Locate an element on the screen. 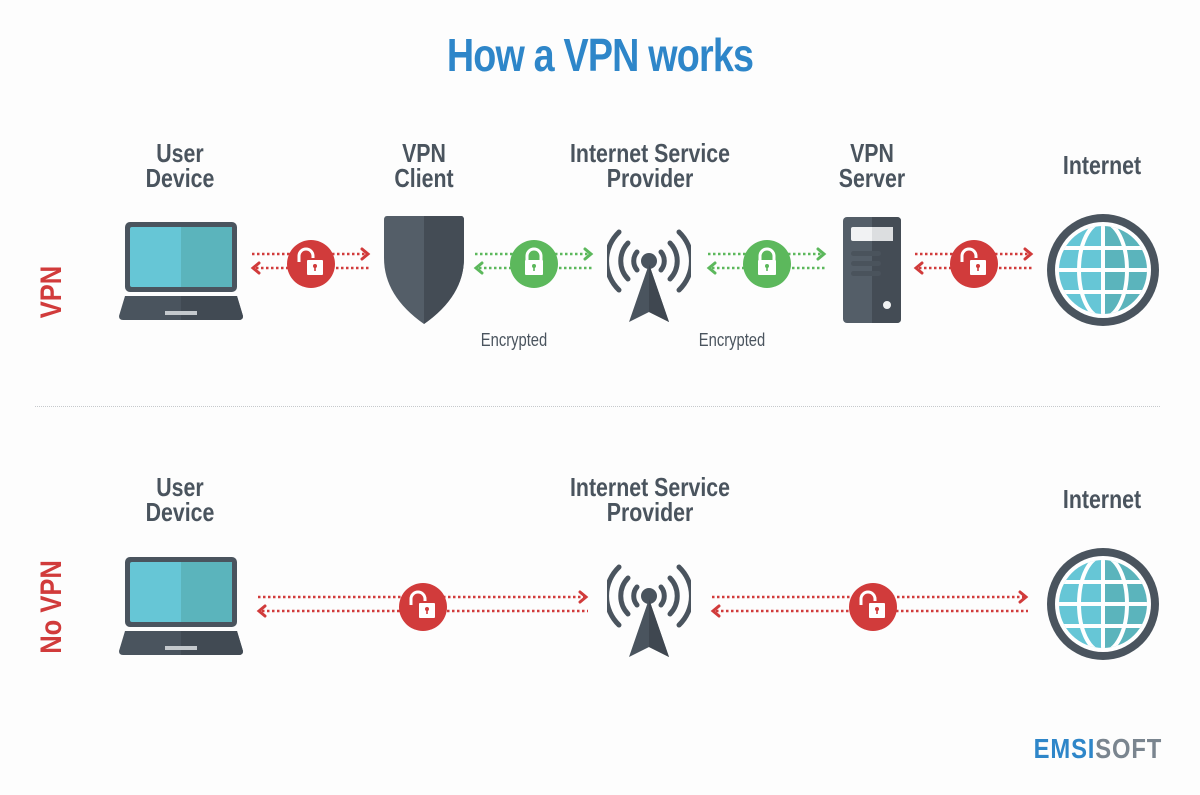 The height and width of the screenshot is (795, 1200). link-isp-to-server is located at coordinates (766, 264).